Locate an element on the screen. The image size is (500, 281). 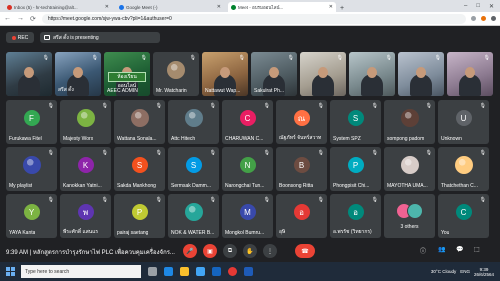
new-tab-button: + is located at coordinates (342, 8).